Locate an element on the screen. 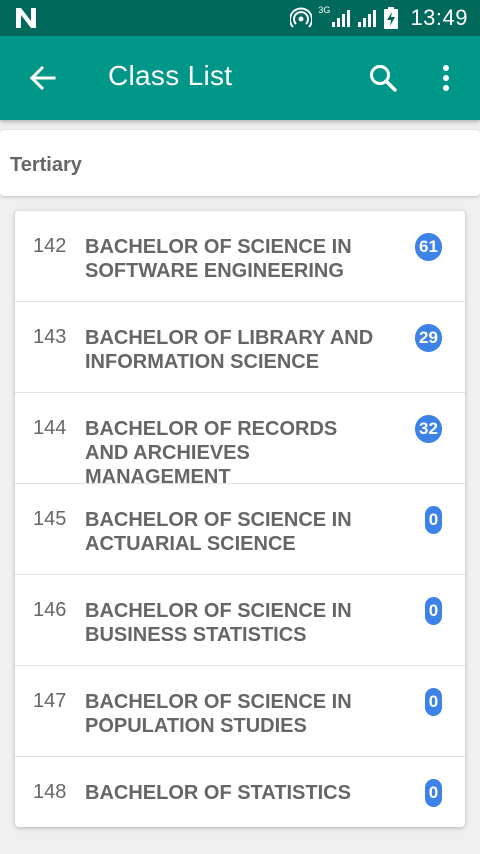  battery-charging-icon is located at coordinates (391, 18).